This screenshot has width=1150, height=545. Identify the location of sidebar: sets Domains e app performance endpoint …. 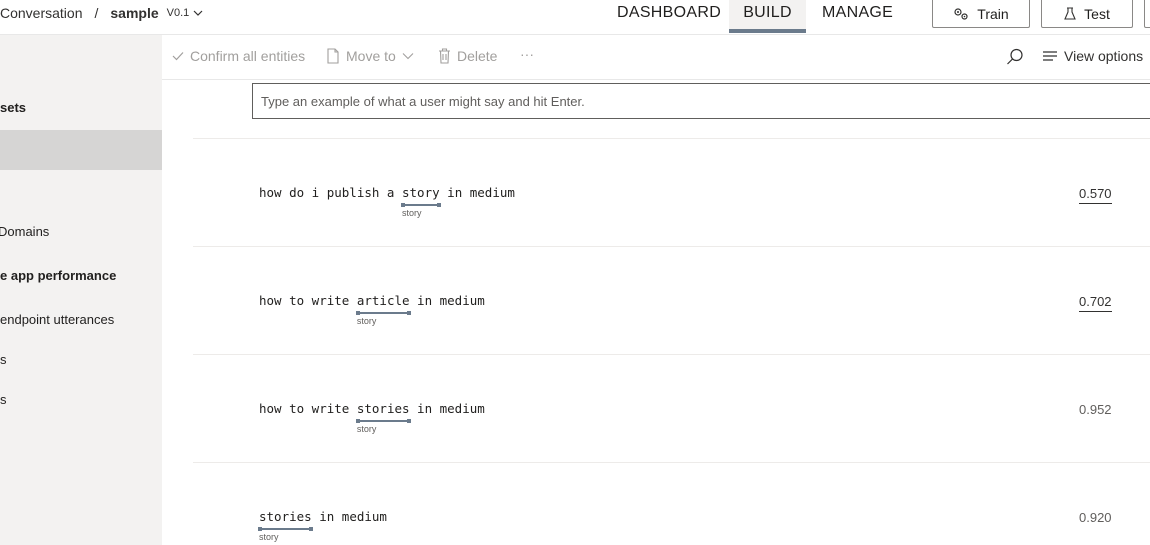
(81, 290).